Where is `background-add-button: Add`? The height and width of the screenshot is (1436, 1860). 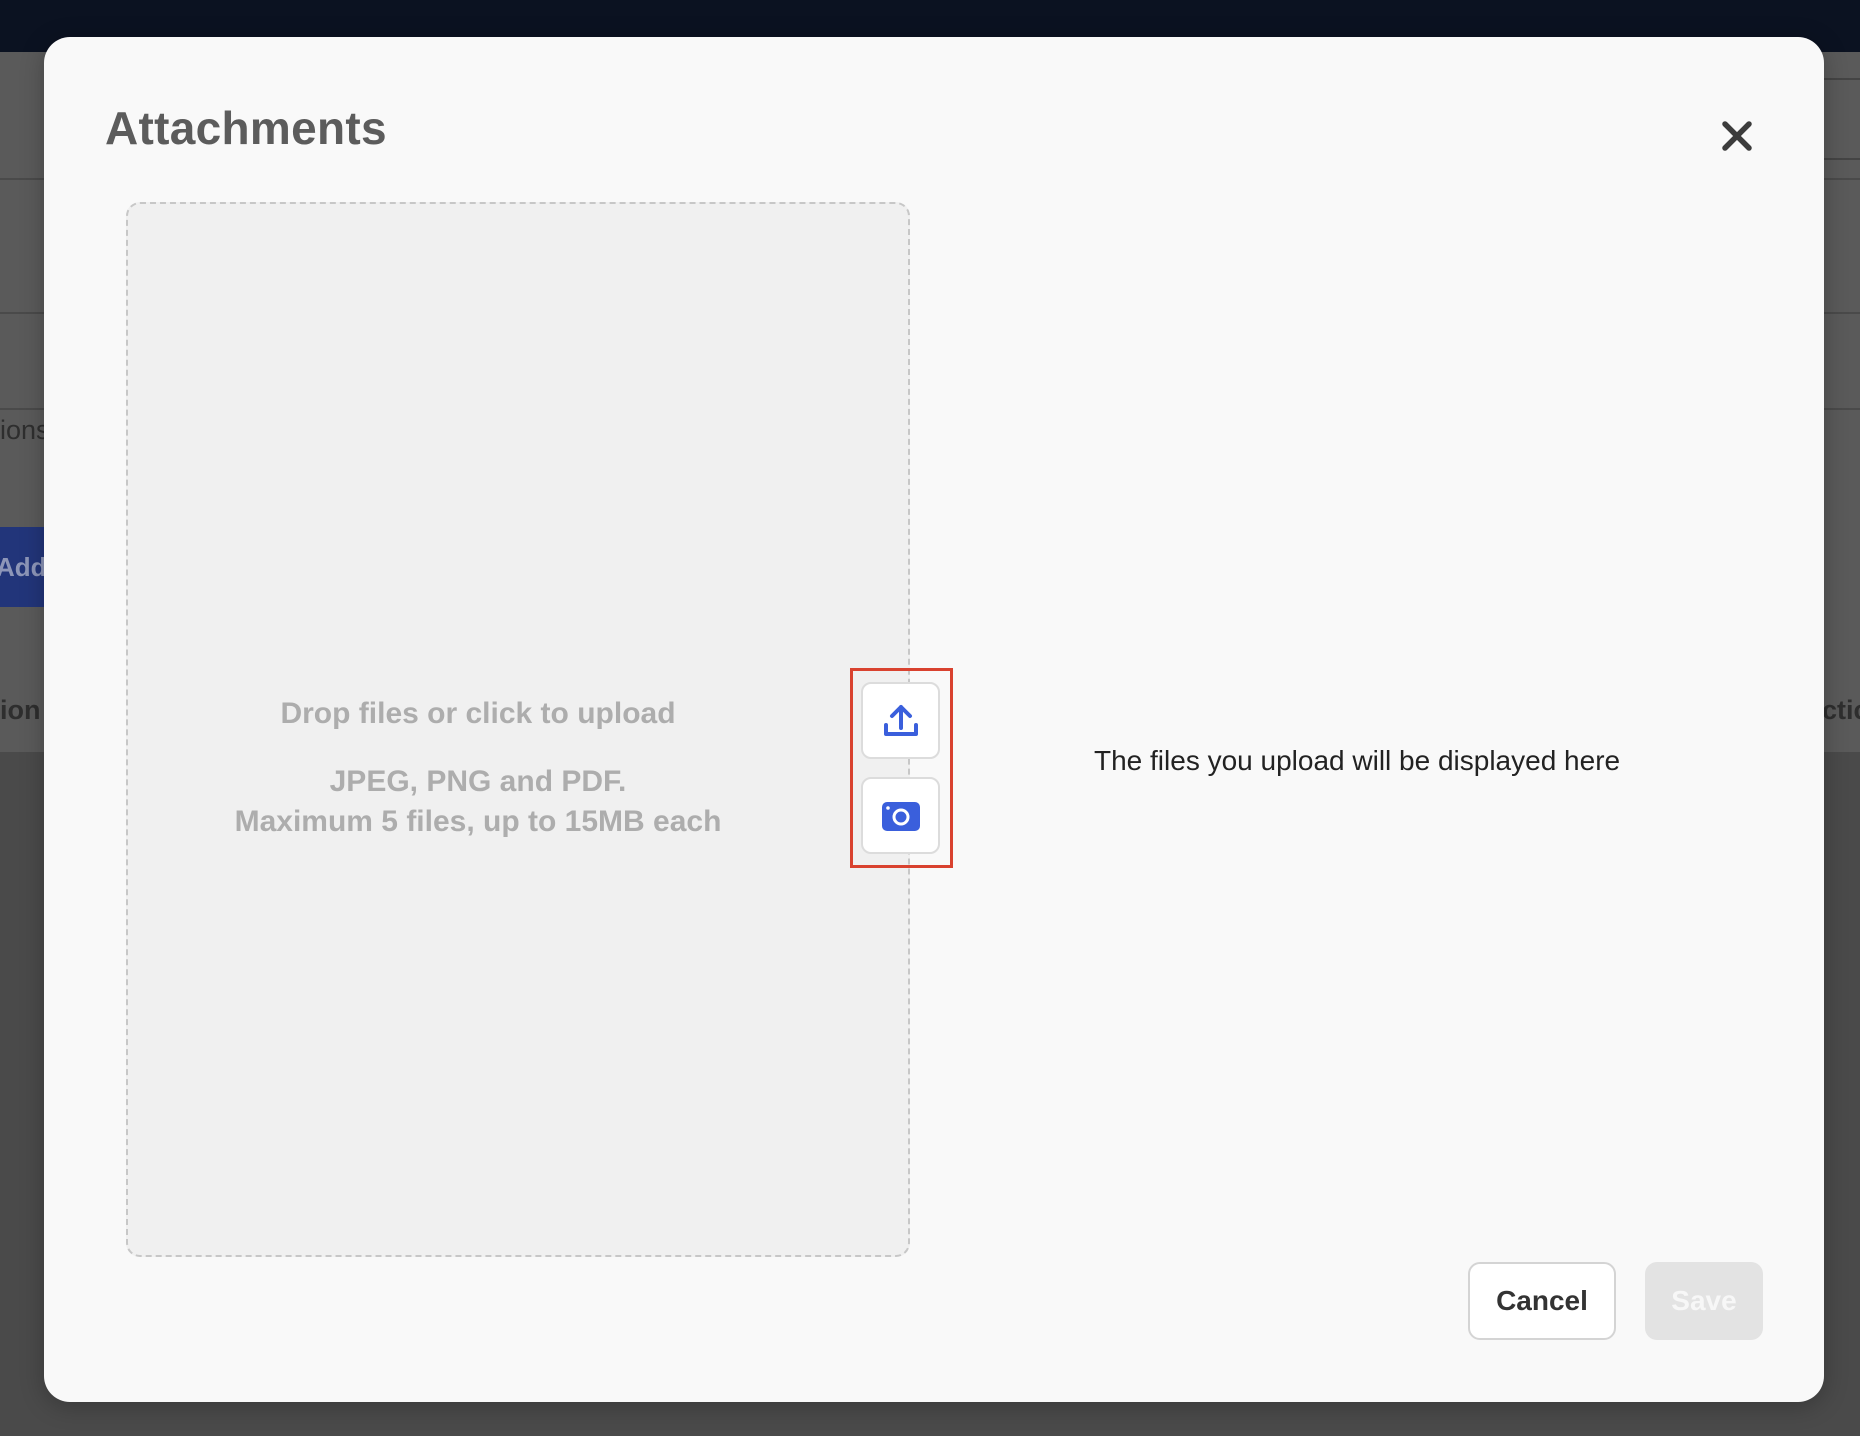
background-add-button: Add is located at coordinates (23, 567).